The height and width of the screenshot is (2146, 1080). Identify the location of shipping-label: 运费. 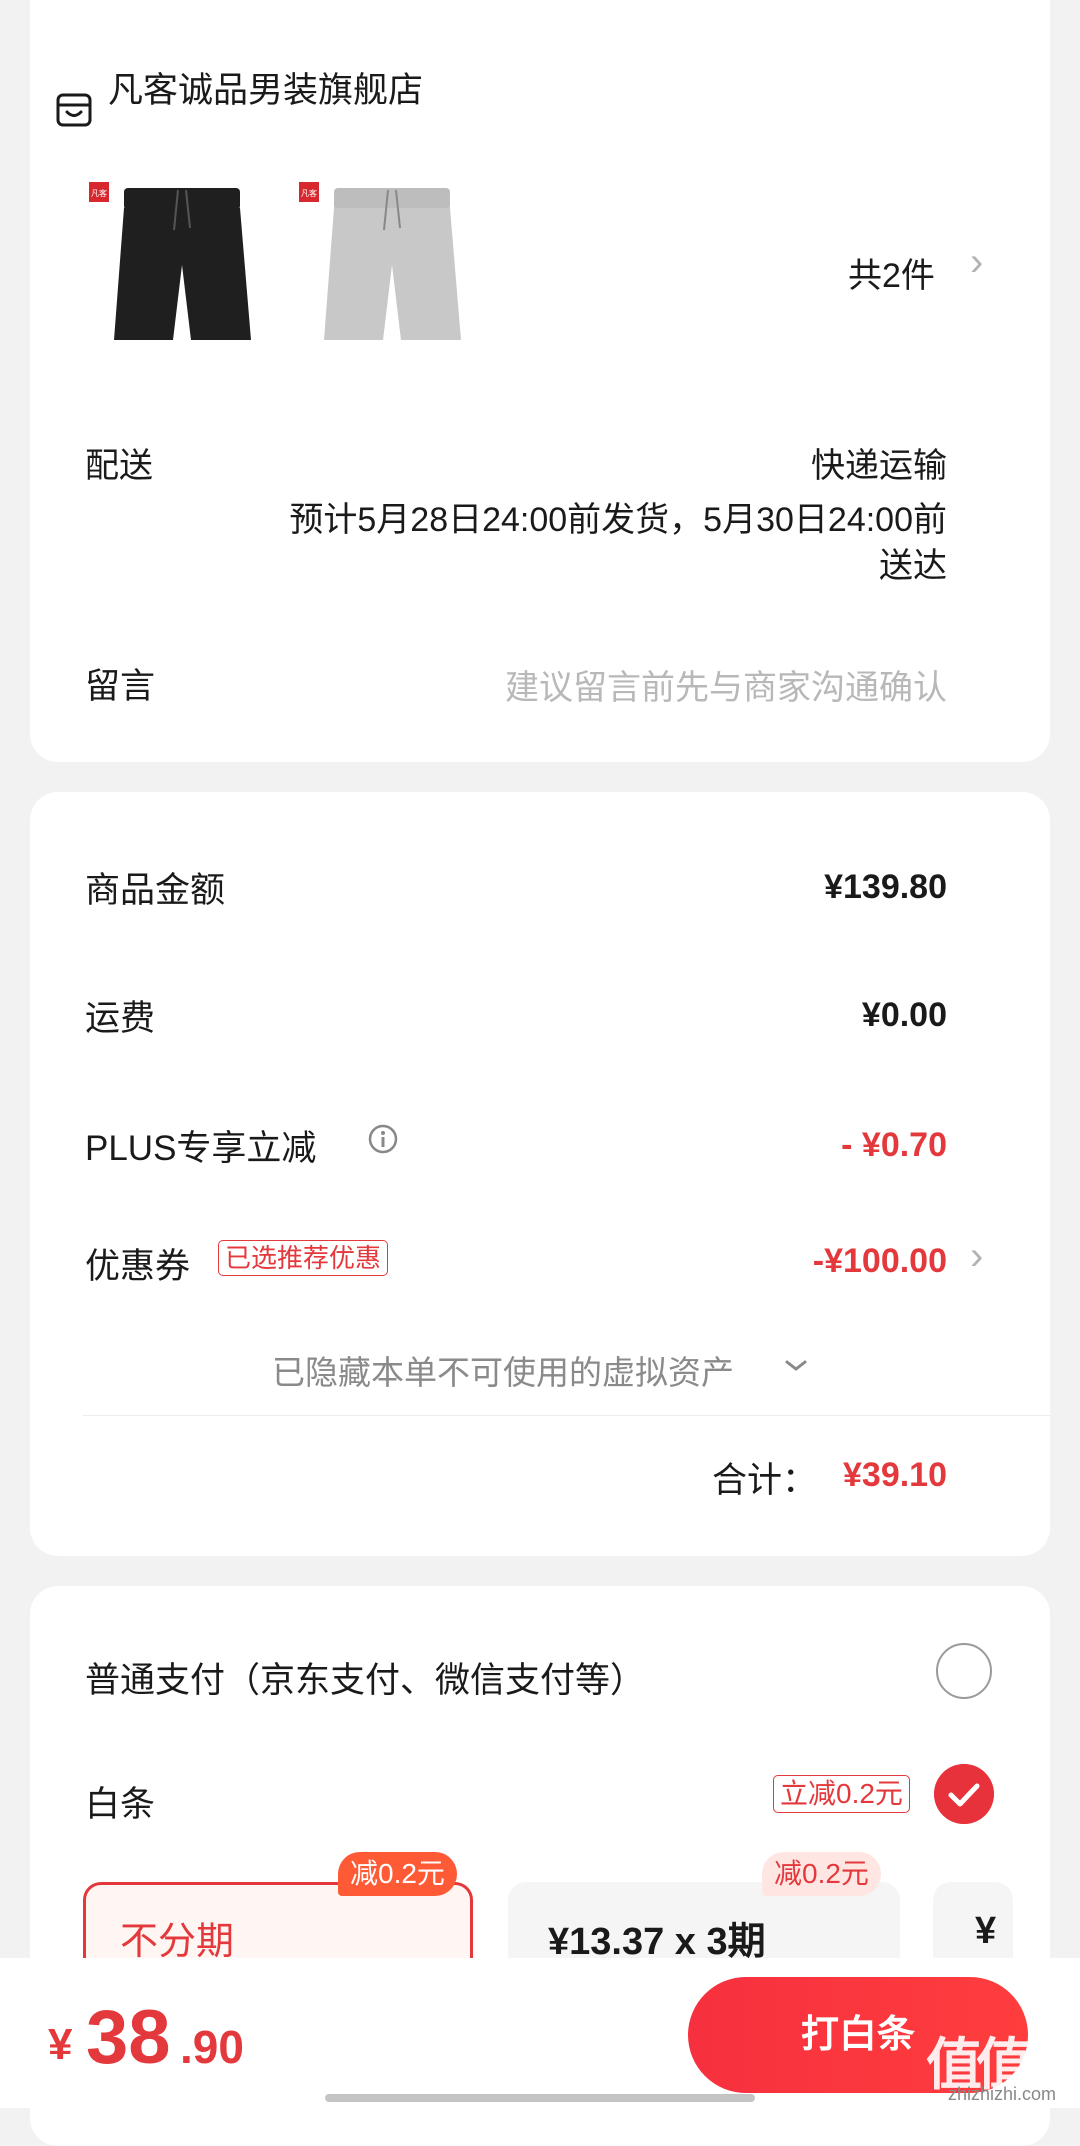
(120, 1018).